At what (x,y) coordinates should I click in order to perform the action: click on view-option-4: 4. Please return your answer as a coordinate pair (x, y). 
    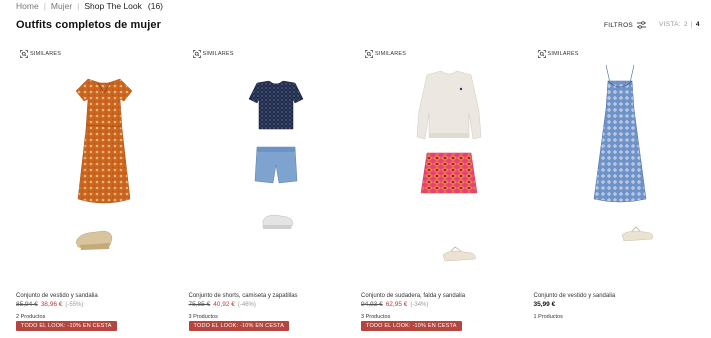
    Looking at the image, I should click on (698, 24).